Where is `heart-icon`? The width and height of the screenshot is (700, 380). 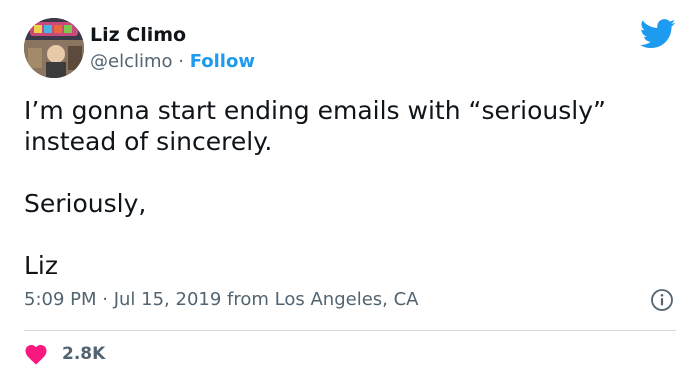
heart-icon is located at coordinates (36, 355).